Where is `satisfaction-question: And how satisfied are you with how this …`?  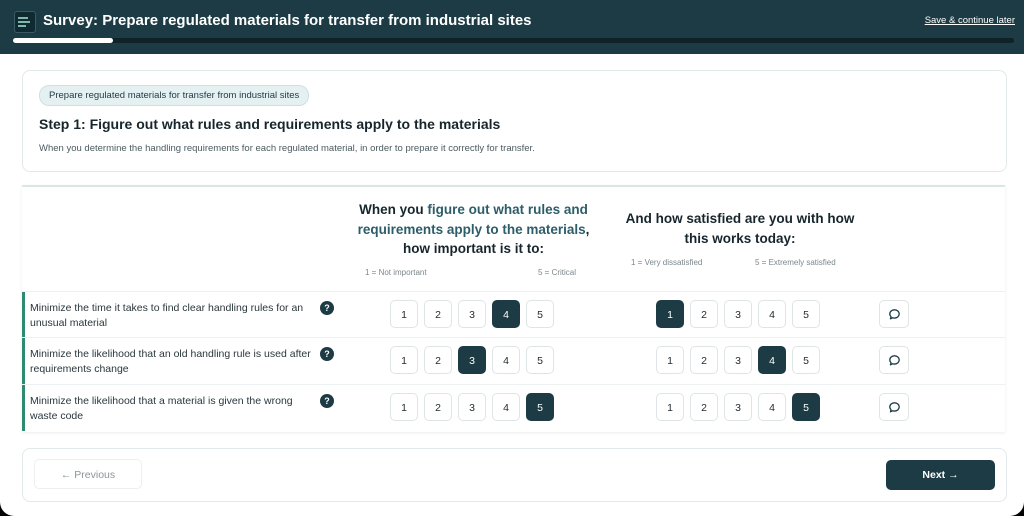 satisfaction-question: And how satisfied are you with how this … is located at coordinates (740, 228).